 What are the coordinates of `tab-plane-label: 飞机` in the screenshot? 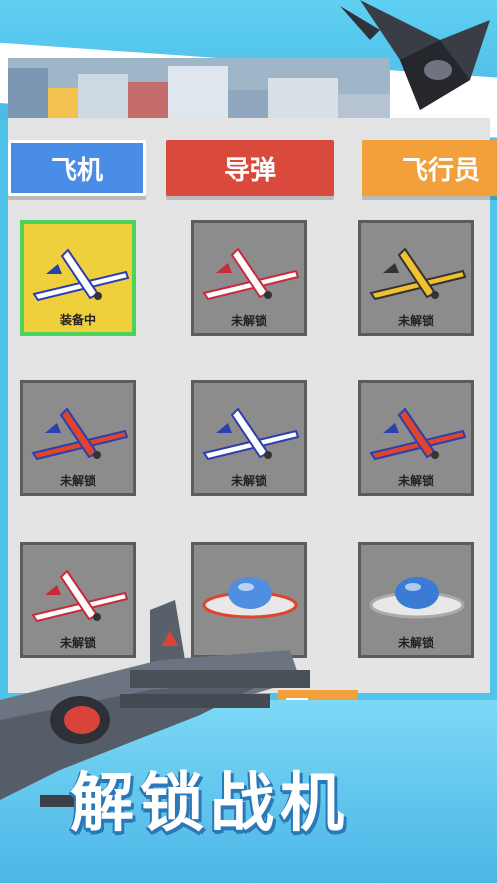 It's located at (76, 170).